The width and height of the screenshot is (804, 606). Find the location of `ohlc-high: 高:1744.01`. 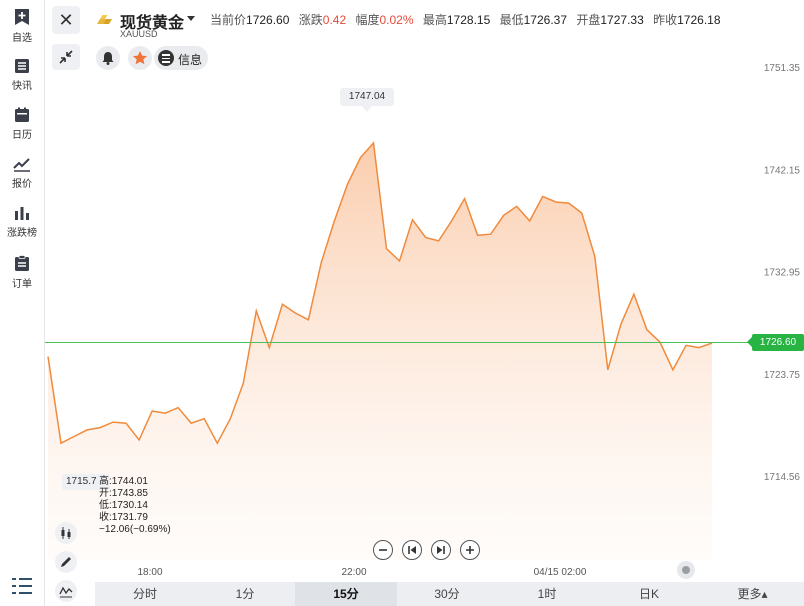

ohlc-high: 高:1744.01 is located at coordinates (123, 481).